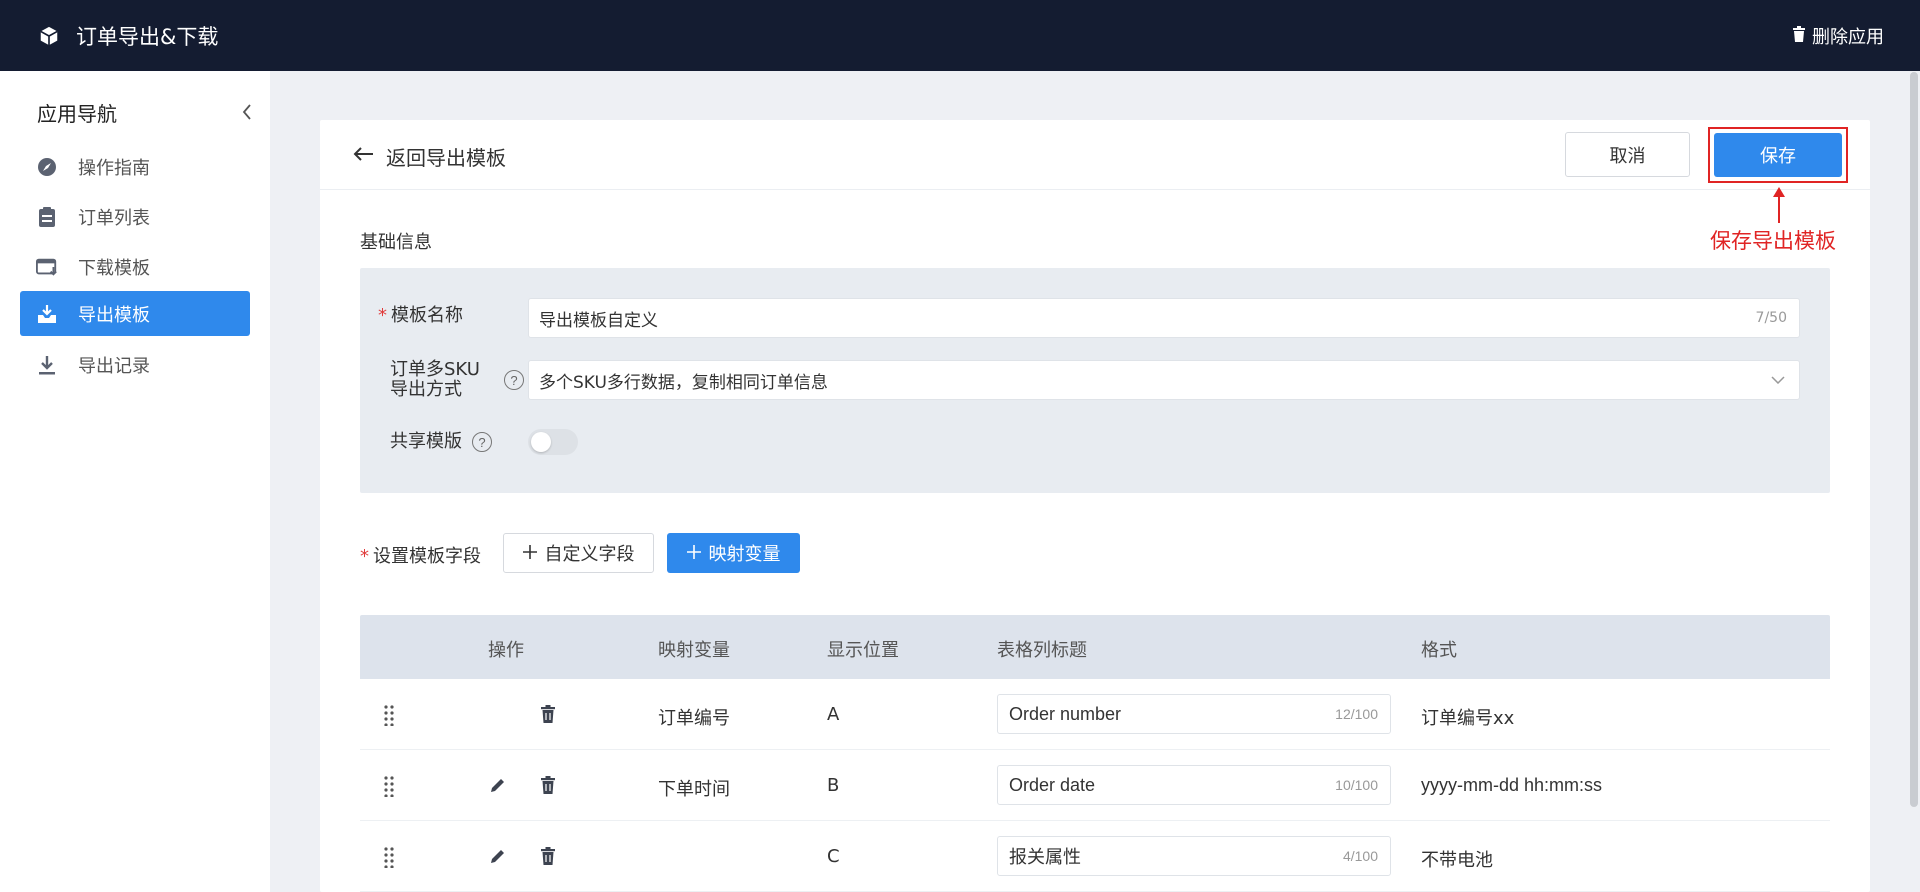 The image size is (1920, 892). What do you see at coordinates (114, 366) in the screenshot?
I see `sidebar-item-label: 导出记录` at bounding box center [114, 366].